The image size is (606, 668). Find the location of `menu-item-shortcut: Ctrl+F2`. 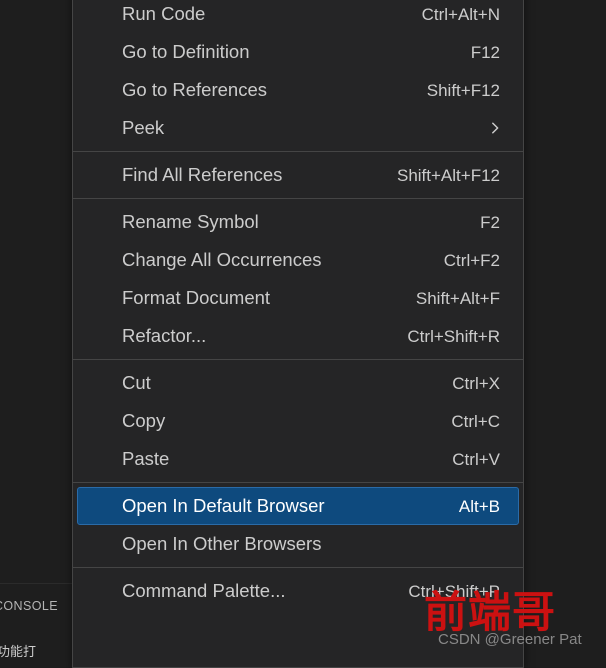

menu-item-shortcut: Ctrl+F2 is located at coordinates (471, 260).